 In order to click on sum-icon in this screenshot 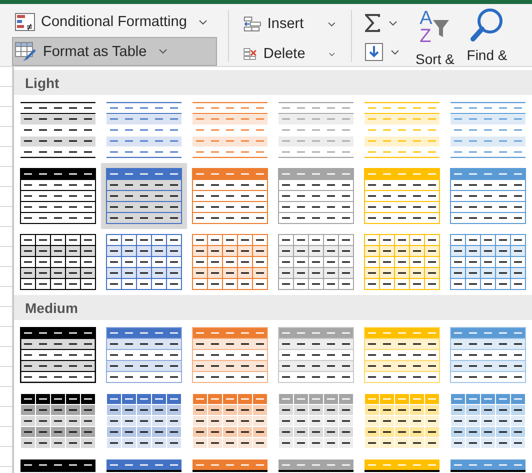, I will do `click(373, 23)`.